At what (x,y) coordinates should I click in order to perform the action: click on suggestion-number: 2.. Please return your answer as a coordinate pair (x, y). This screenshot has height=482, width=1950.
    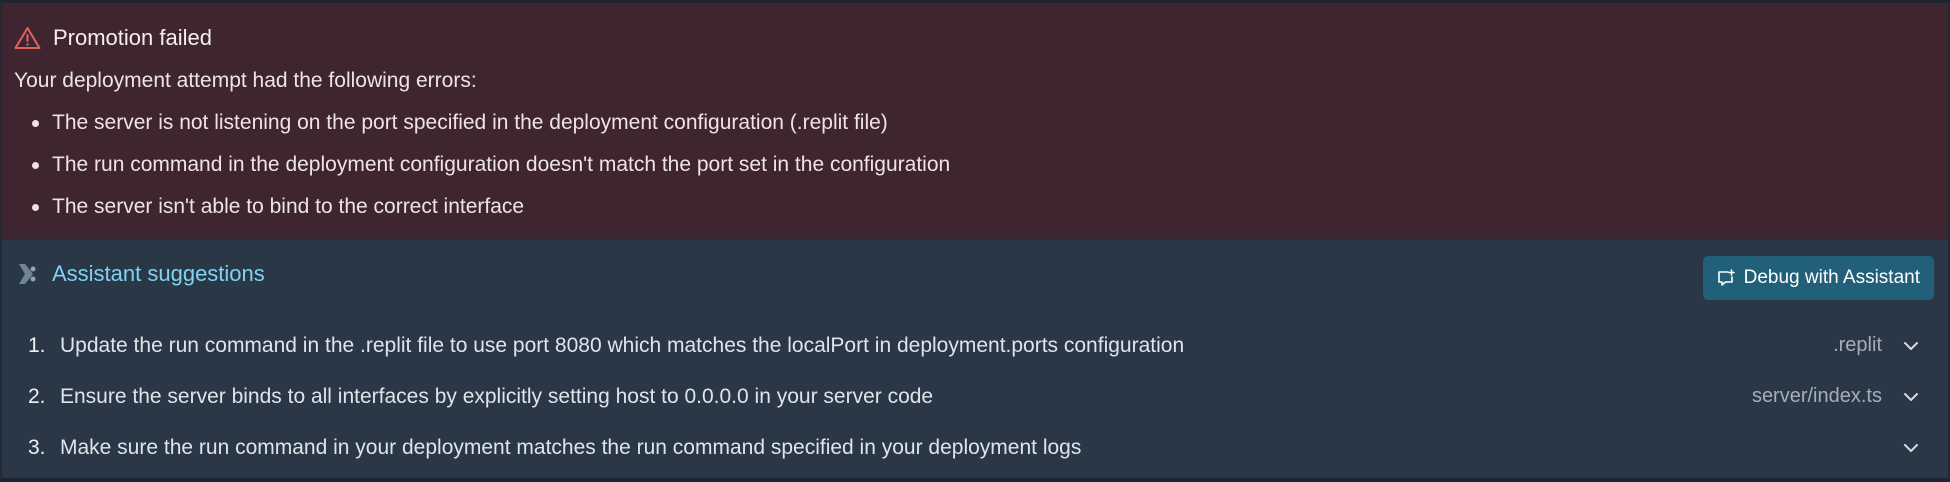
    Looking at the image, I should click on (37, 396).